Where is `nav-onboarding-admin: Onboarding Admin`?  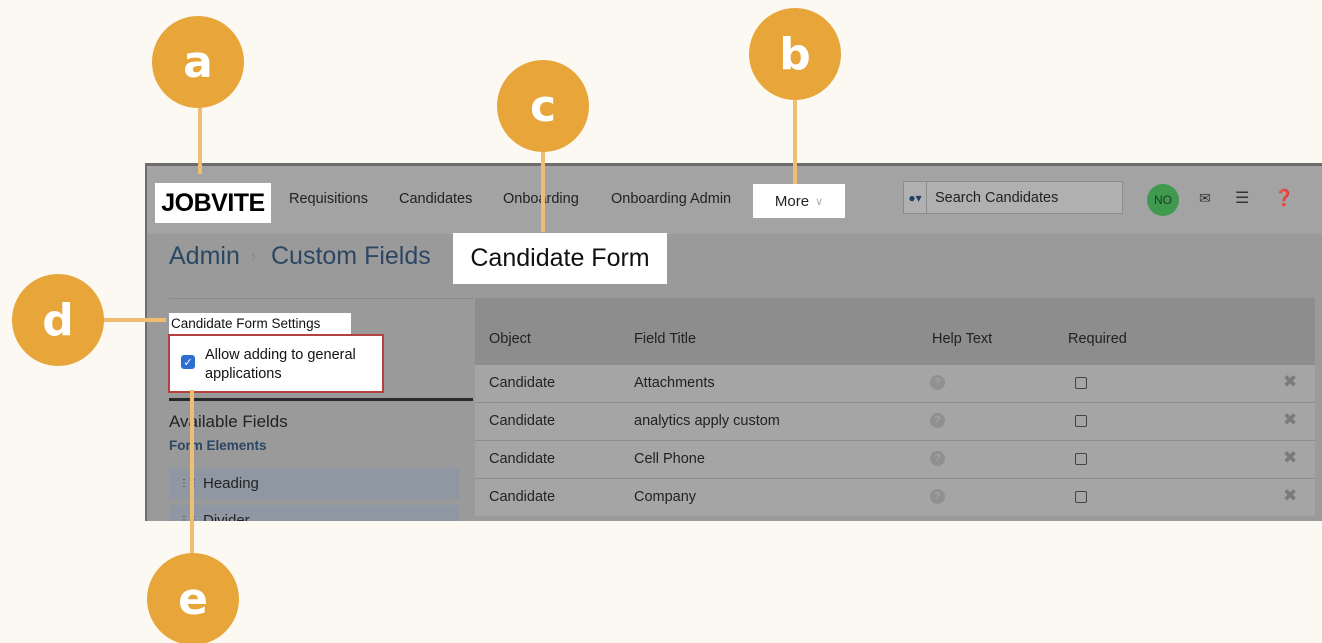 nav-onboarding-admin: Onboarding Admin is located at coordinates (671, 199).